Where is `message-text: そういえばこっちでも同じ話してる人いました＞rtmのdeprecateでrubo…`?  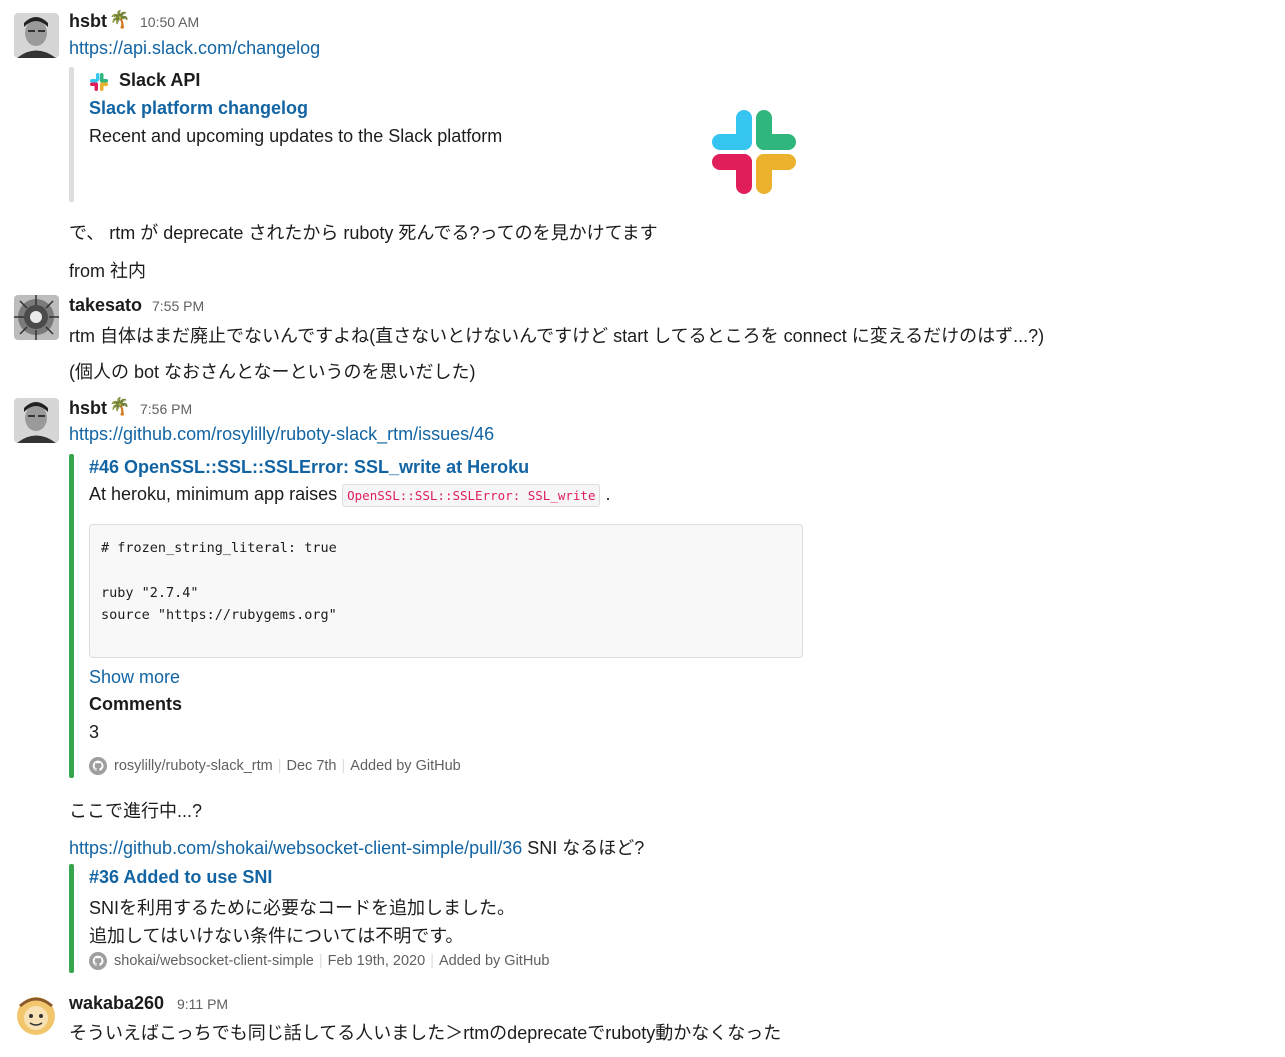 message-text: そういえばこっちでも同じ話してる人いました＞rtmのdeprecateでrubo… is located at coordinates (425, 1033).